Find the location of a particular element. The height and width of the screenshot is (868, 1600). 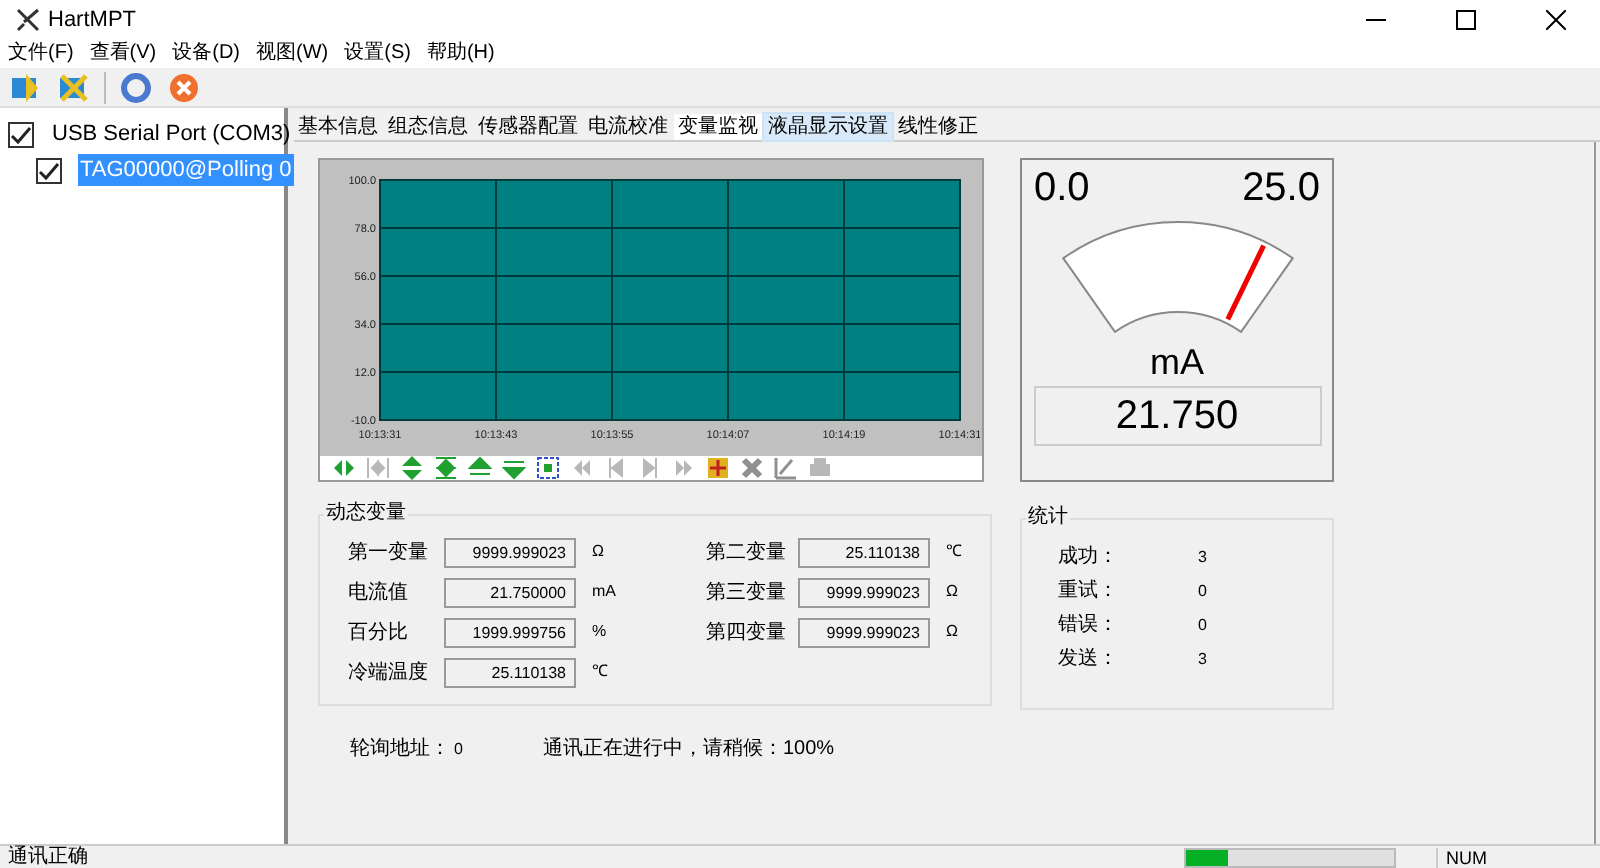

menu-item: 视图(W) is located at coordinates (292, 54).